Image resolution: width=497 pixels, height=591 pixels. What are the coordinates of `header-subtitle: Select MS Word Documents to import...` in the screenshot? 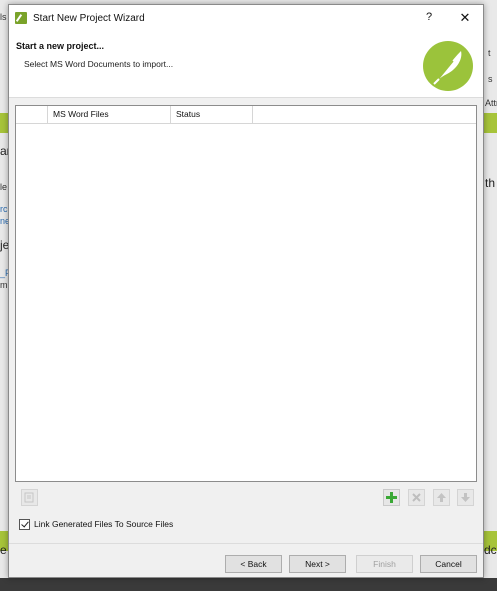 It's located at (99, 64).